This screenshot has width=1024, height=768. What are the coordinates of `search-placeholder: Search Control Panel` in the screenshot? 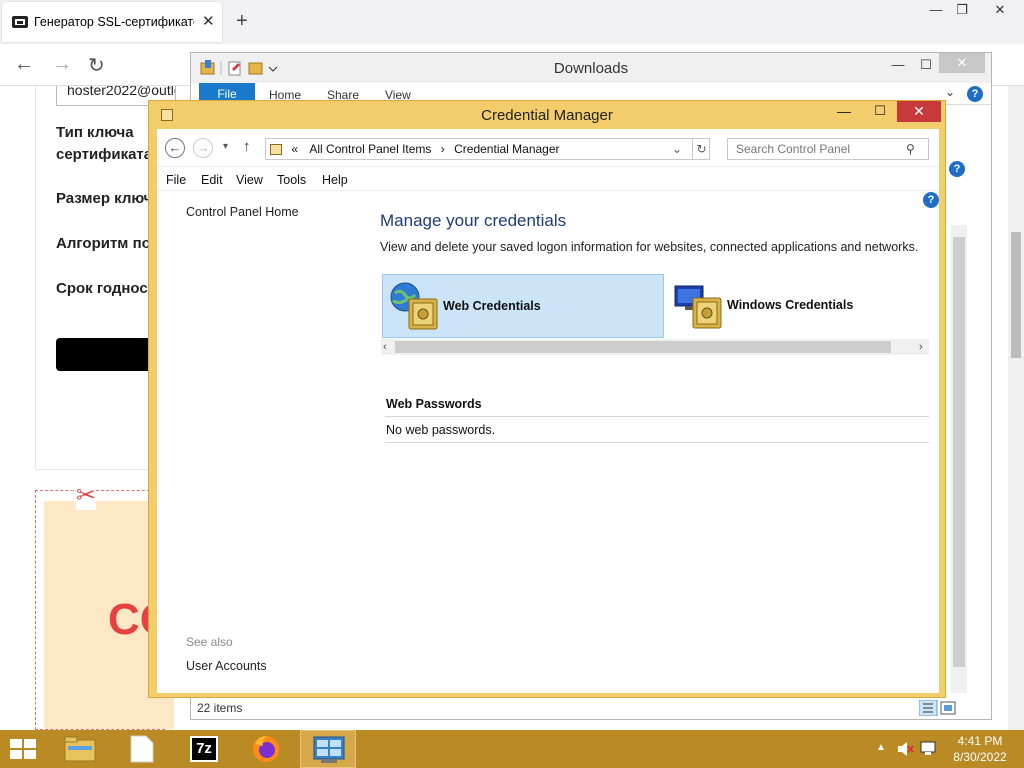 It's located at (793, 149).